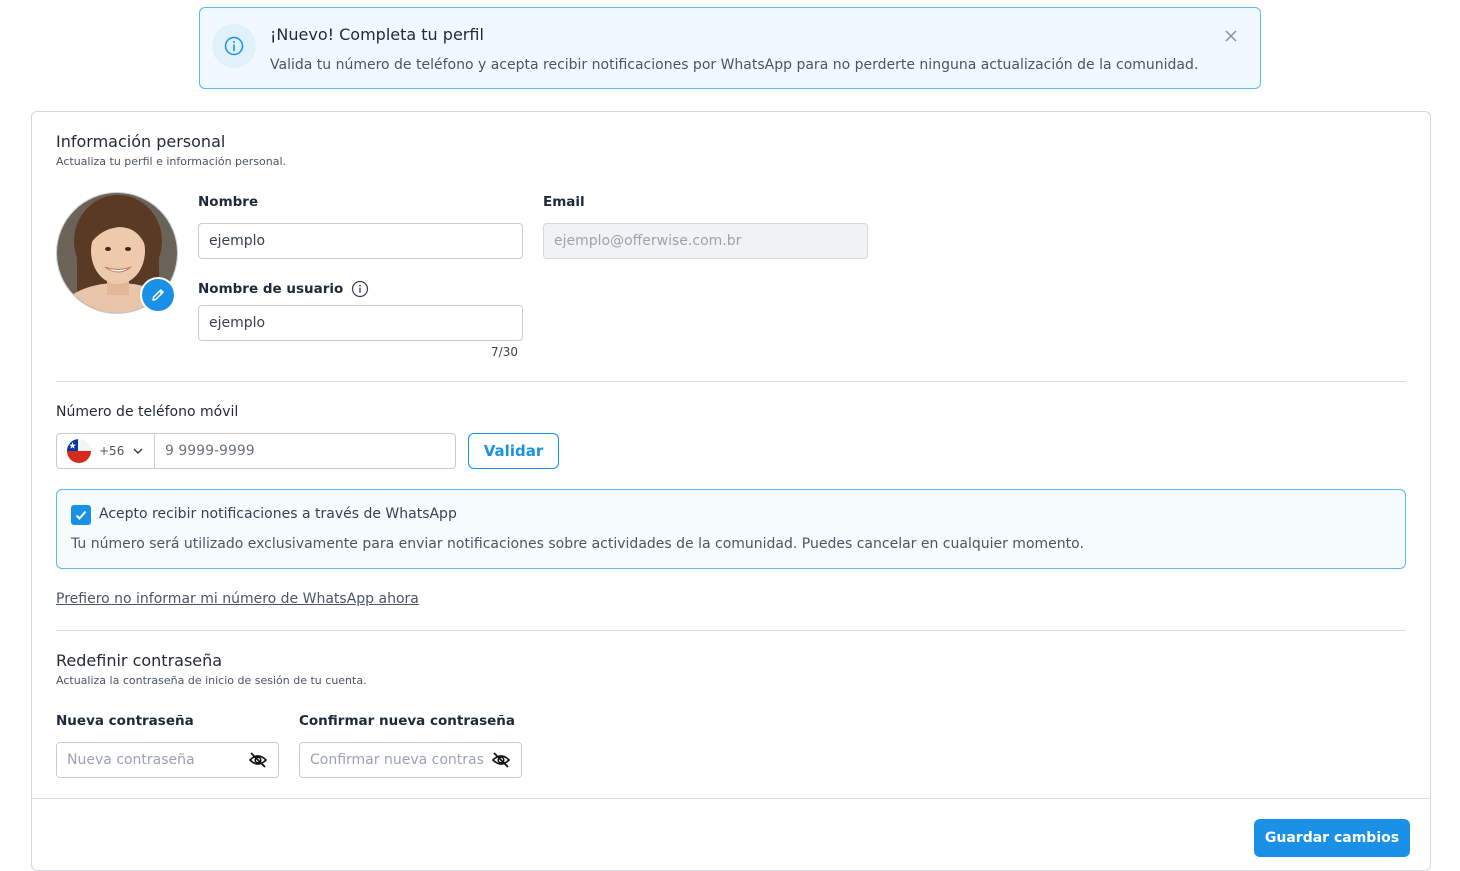 This screenshot has width=1460, height=871. What do you see at coordinates (147, 412) in the screenshot?
I see `phone-label: Número de teléfono móvil` at bounding box center [147, 412].